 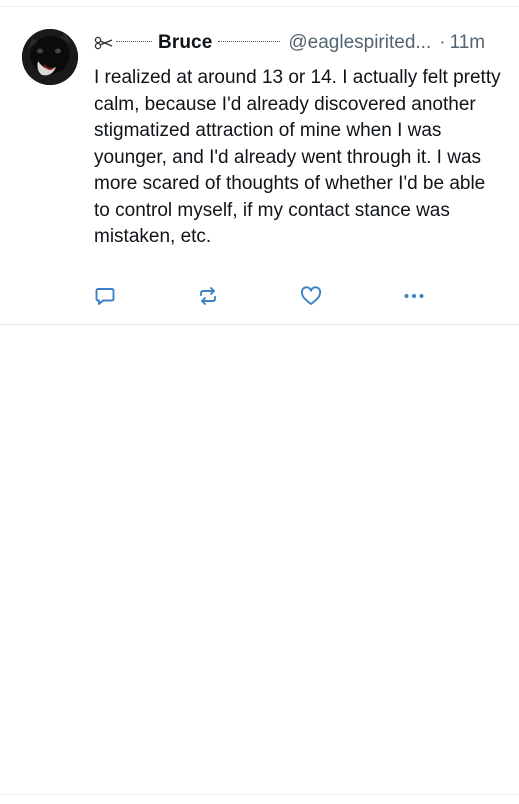 I want to click on more-options-button, so click(x=414, y=296).